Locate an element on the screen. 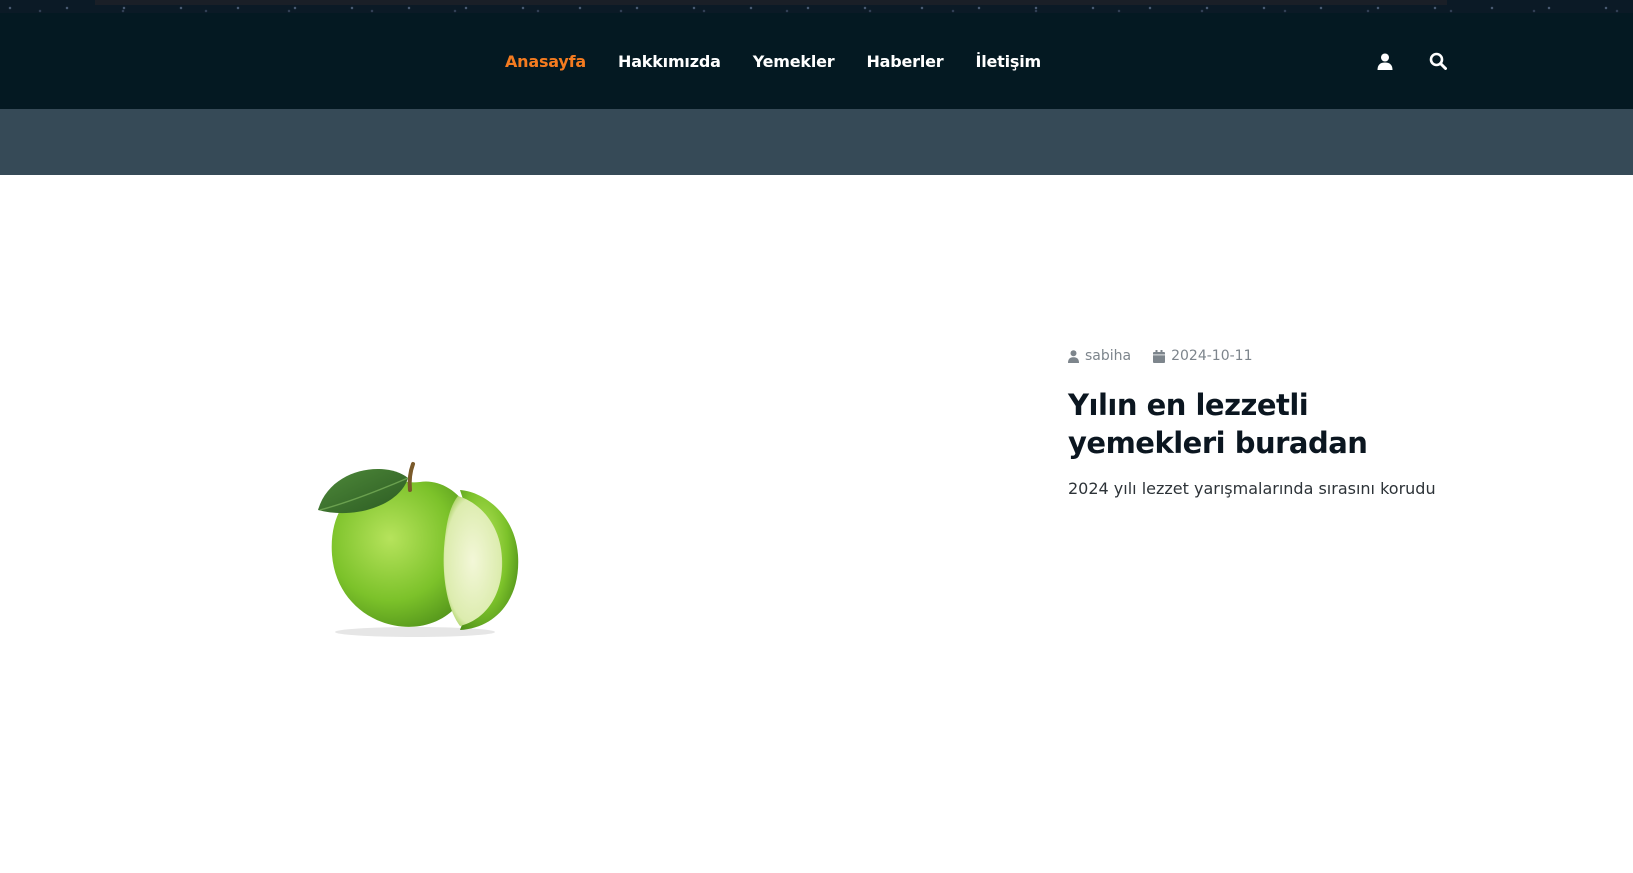 Image resolution: width=1633 pixels, height=873 pixels. post-date: 2024-10-11 is located at coordinates (1202, 356).